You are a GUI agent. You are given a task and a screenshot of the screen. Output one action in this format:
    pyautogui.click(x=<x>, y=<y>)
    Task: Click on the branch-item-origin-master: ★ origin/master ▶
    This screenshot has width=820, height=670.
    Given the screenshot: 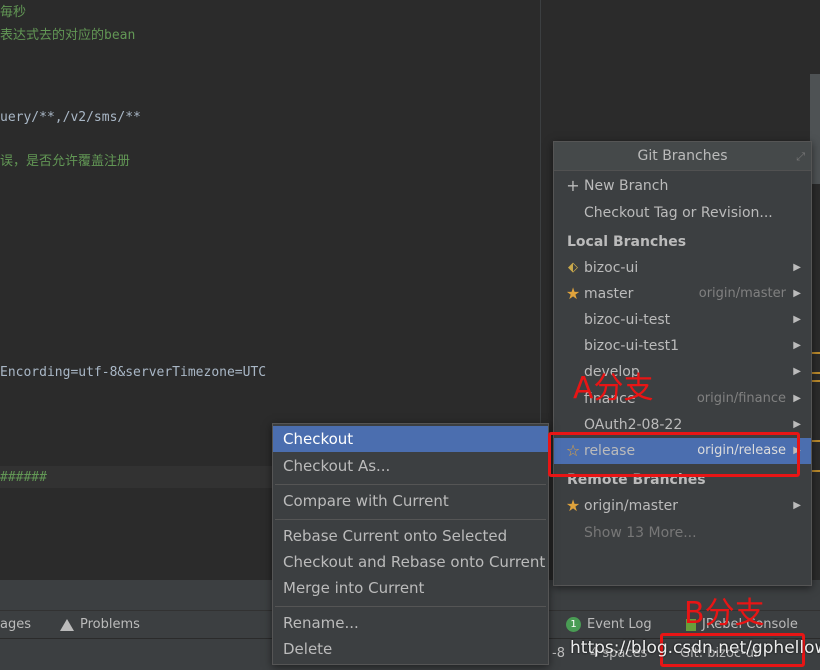 What is the action you would take?
    pyautogui.click(x=682, y=506)
    